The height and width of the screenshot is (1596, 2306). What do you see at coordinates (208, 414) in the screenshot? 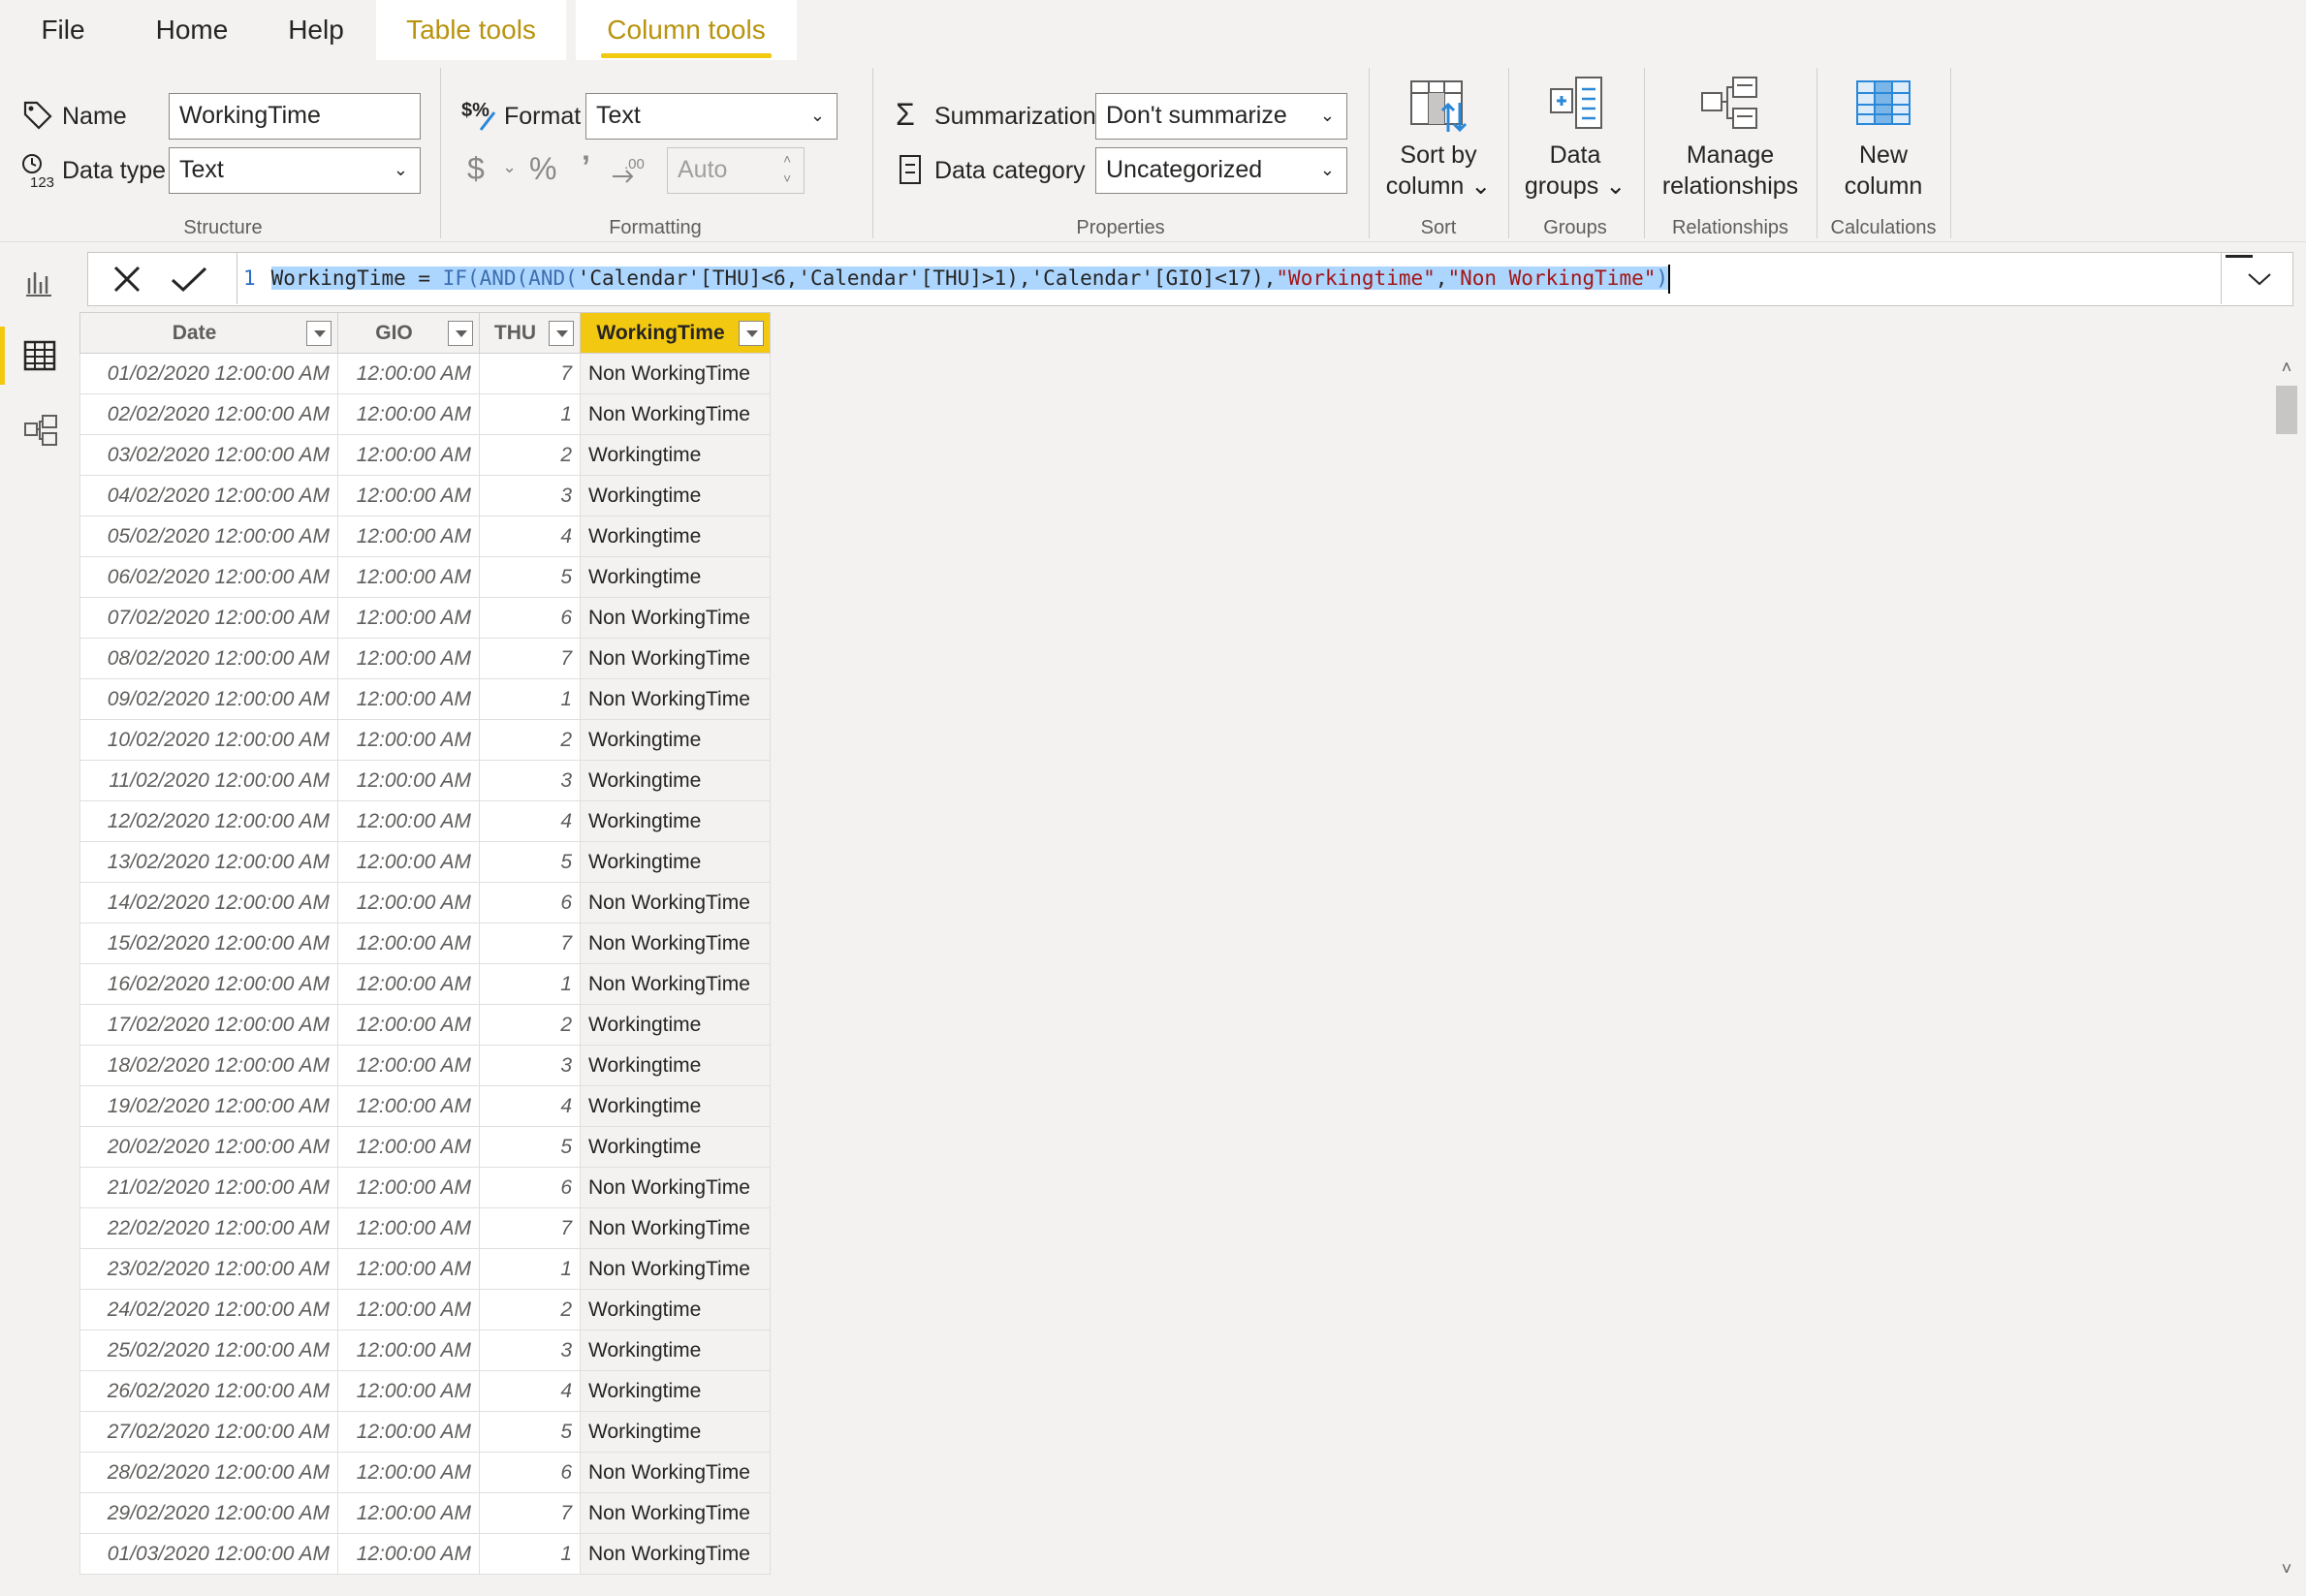
I see `date-cell: 02/02/2020 12:00:00 AM` at bounding box center [208, 414].